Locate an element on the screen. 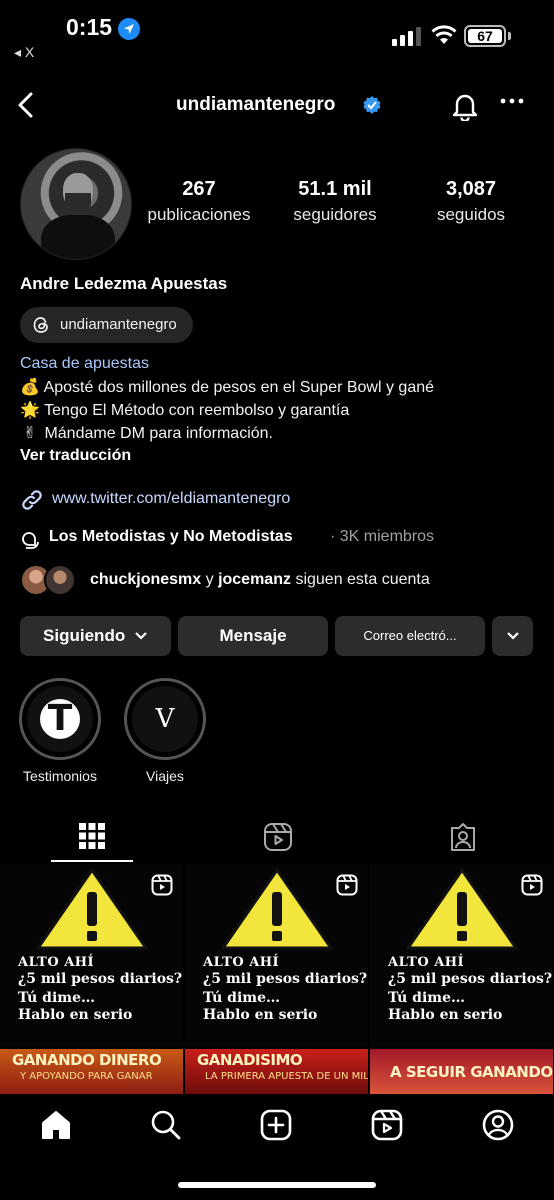 The width and height of the screenshot is (554, 1200). nav-profile is located at coordinates (498, 1128).